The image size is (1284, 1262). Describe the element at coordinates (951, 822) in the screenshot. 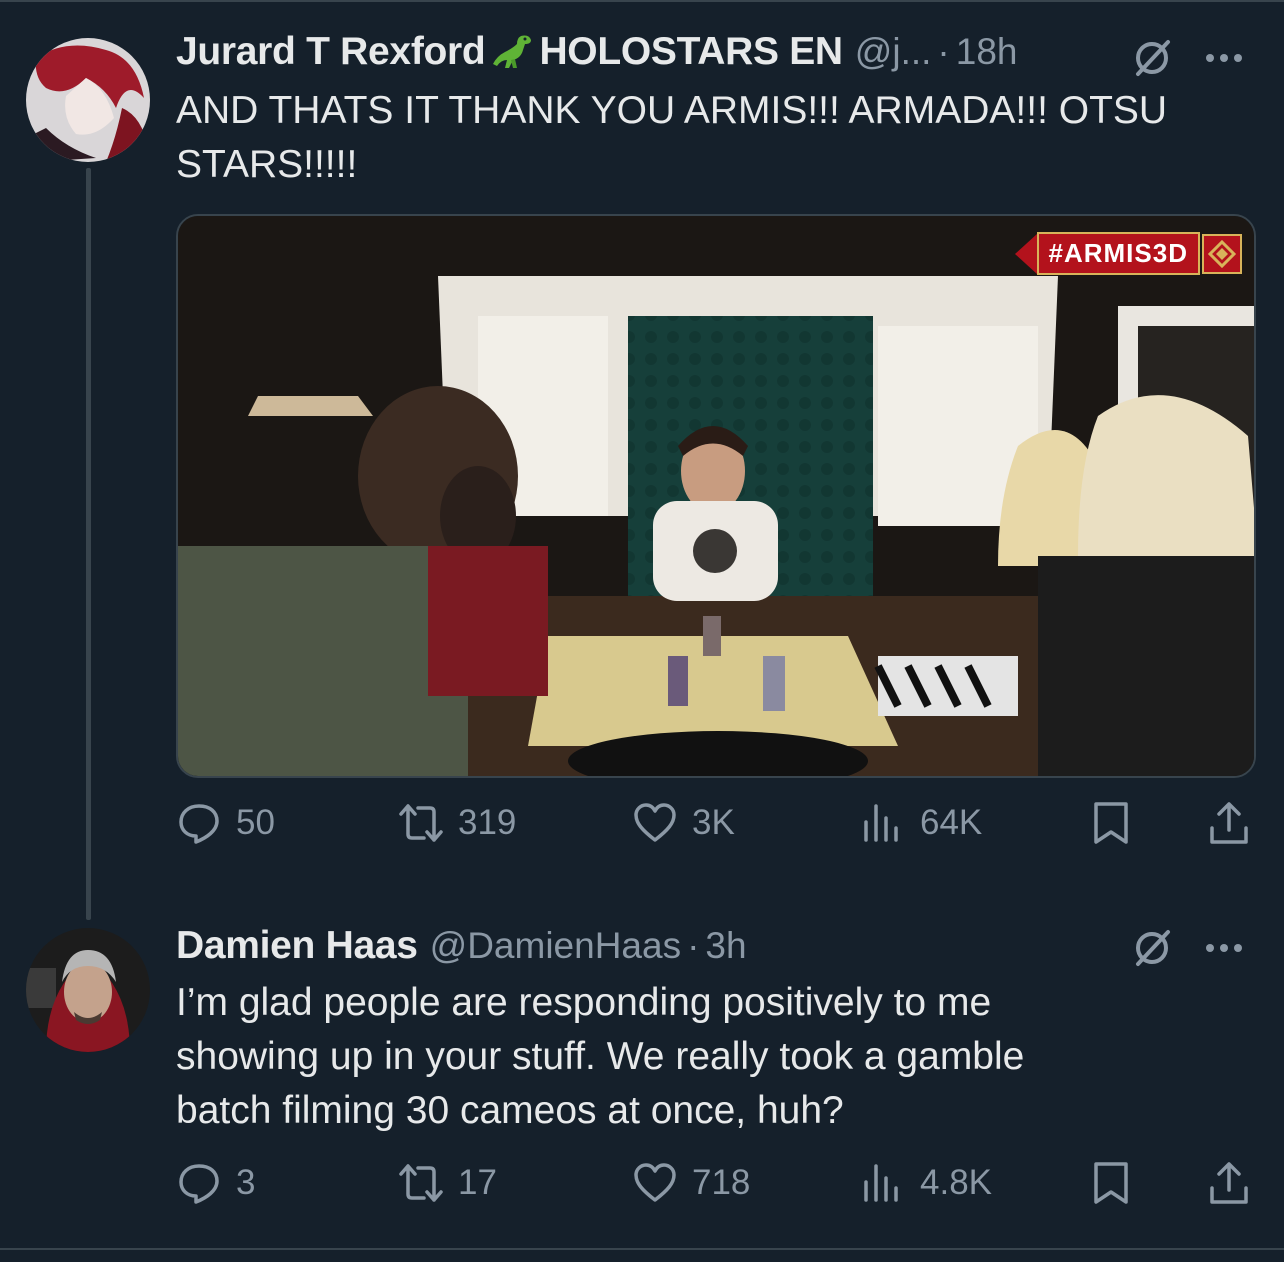

I see `views-count: 64K` at that location.